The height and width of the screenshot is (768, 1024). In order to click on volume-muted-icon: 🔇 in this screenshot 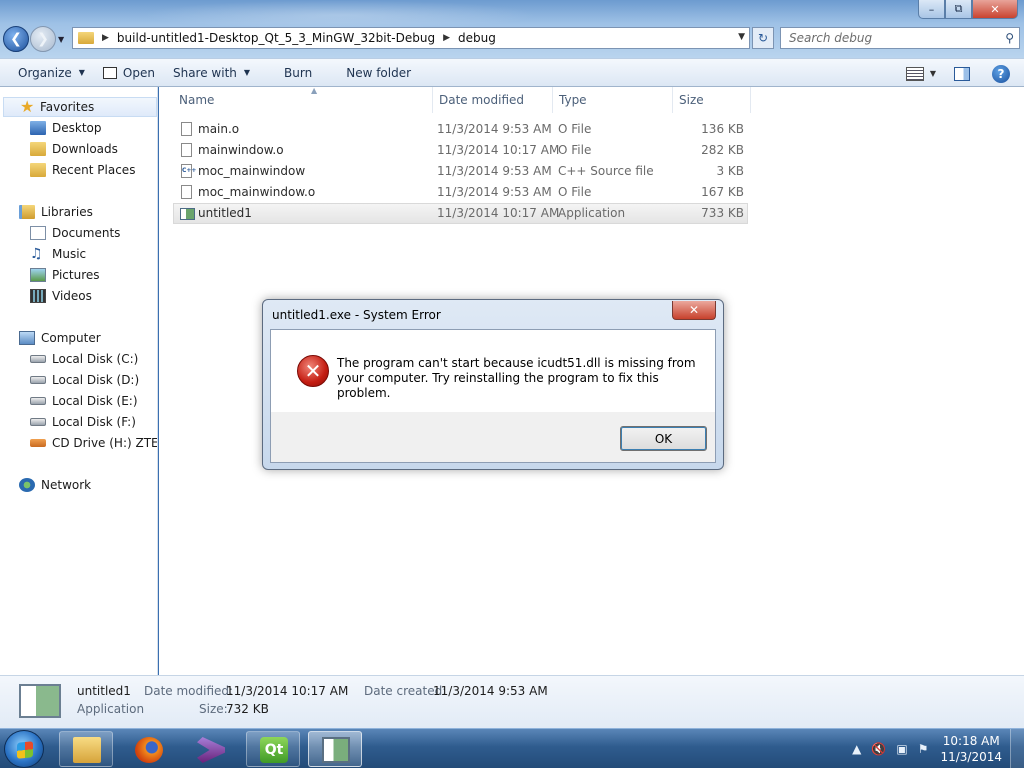, I will do `click(878, 749)`.